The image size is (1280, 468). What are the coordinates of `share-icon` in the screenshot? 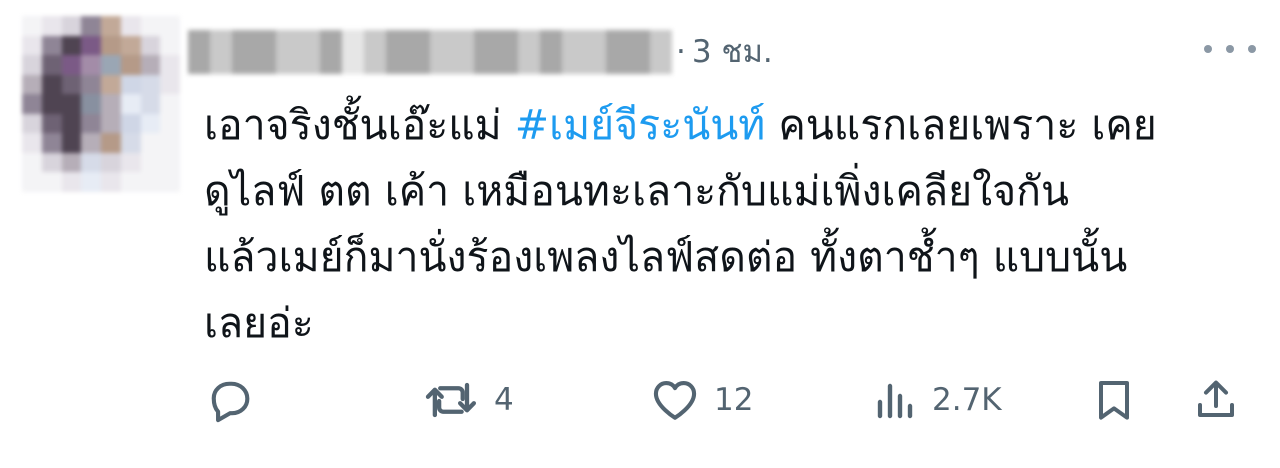 It's located at (1216, 398).